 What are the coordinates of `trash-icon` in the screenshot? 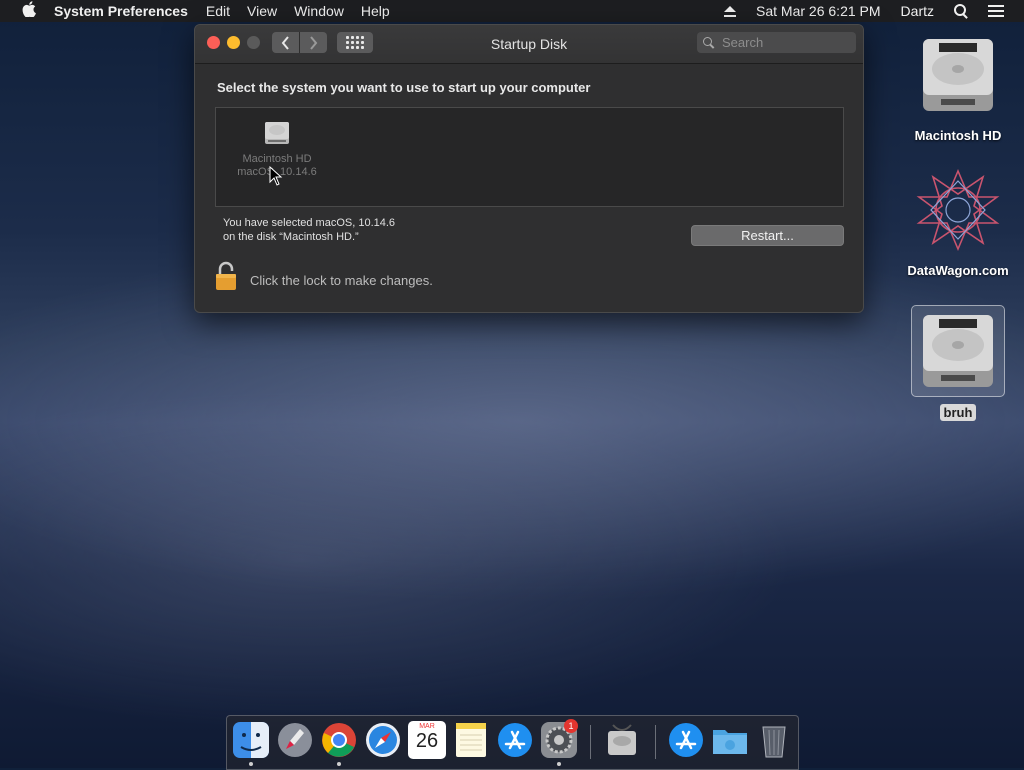 It's located at (774, 740).